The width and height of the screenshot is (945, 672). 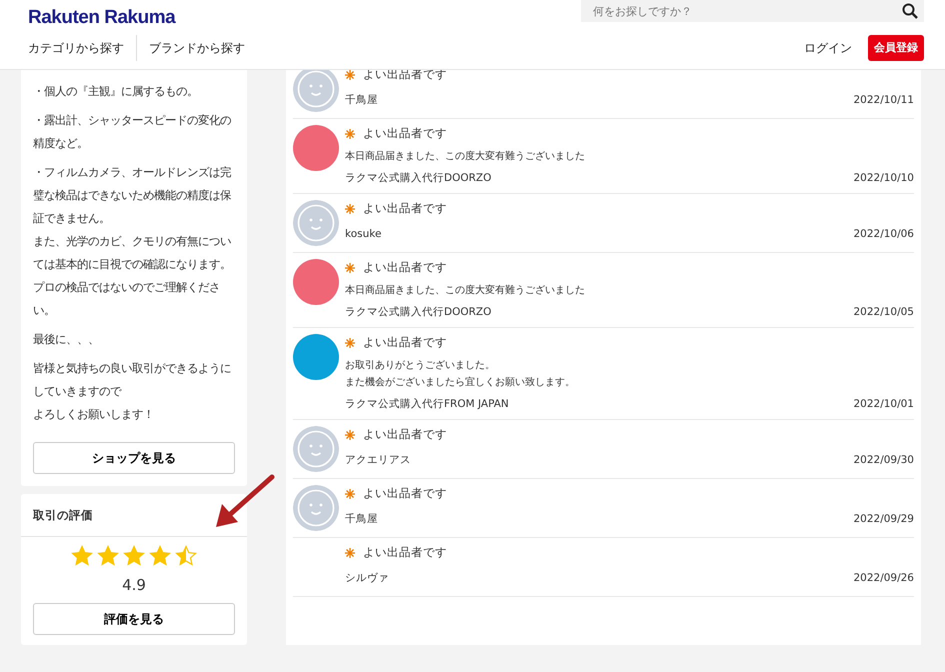 I want to click on arrow-annotation, so click(x=245, y=500).